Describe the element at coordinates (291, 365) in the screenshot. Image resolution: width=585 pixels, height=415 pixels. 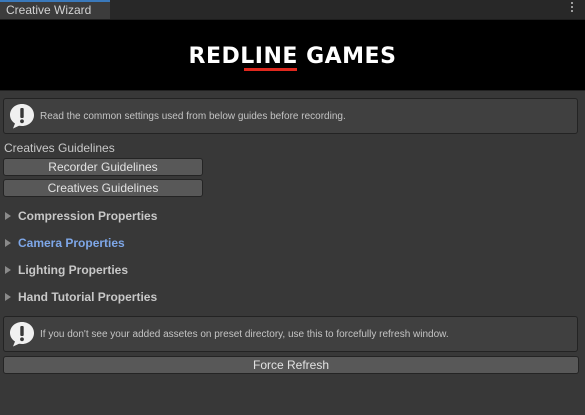
I see `force-refresh-button: Force Refresh` at that location.